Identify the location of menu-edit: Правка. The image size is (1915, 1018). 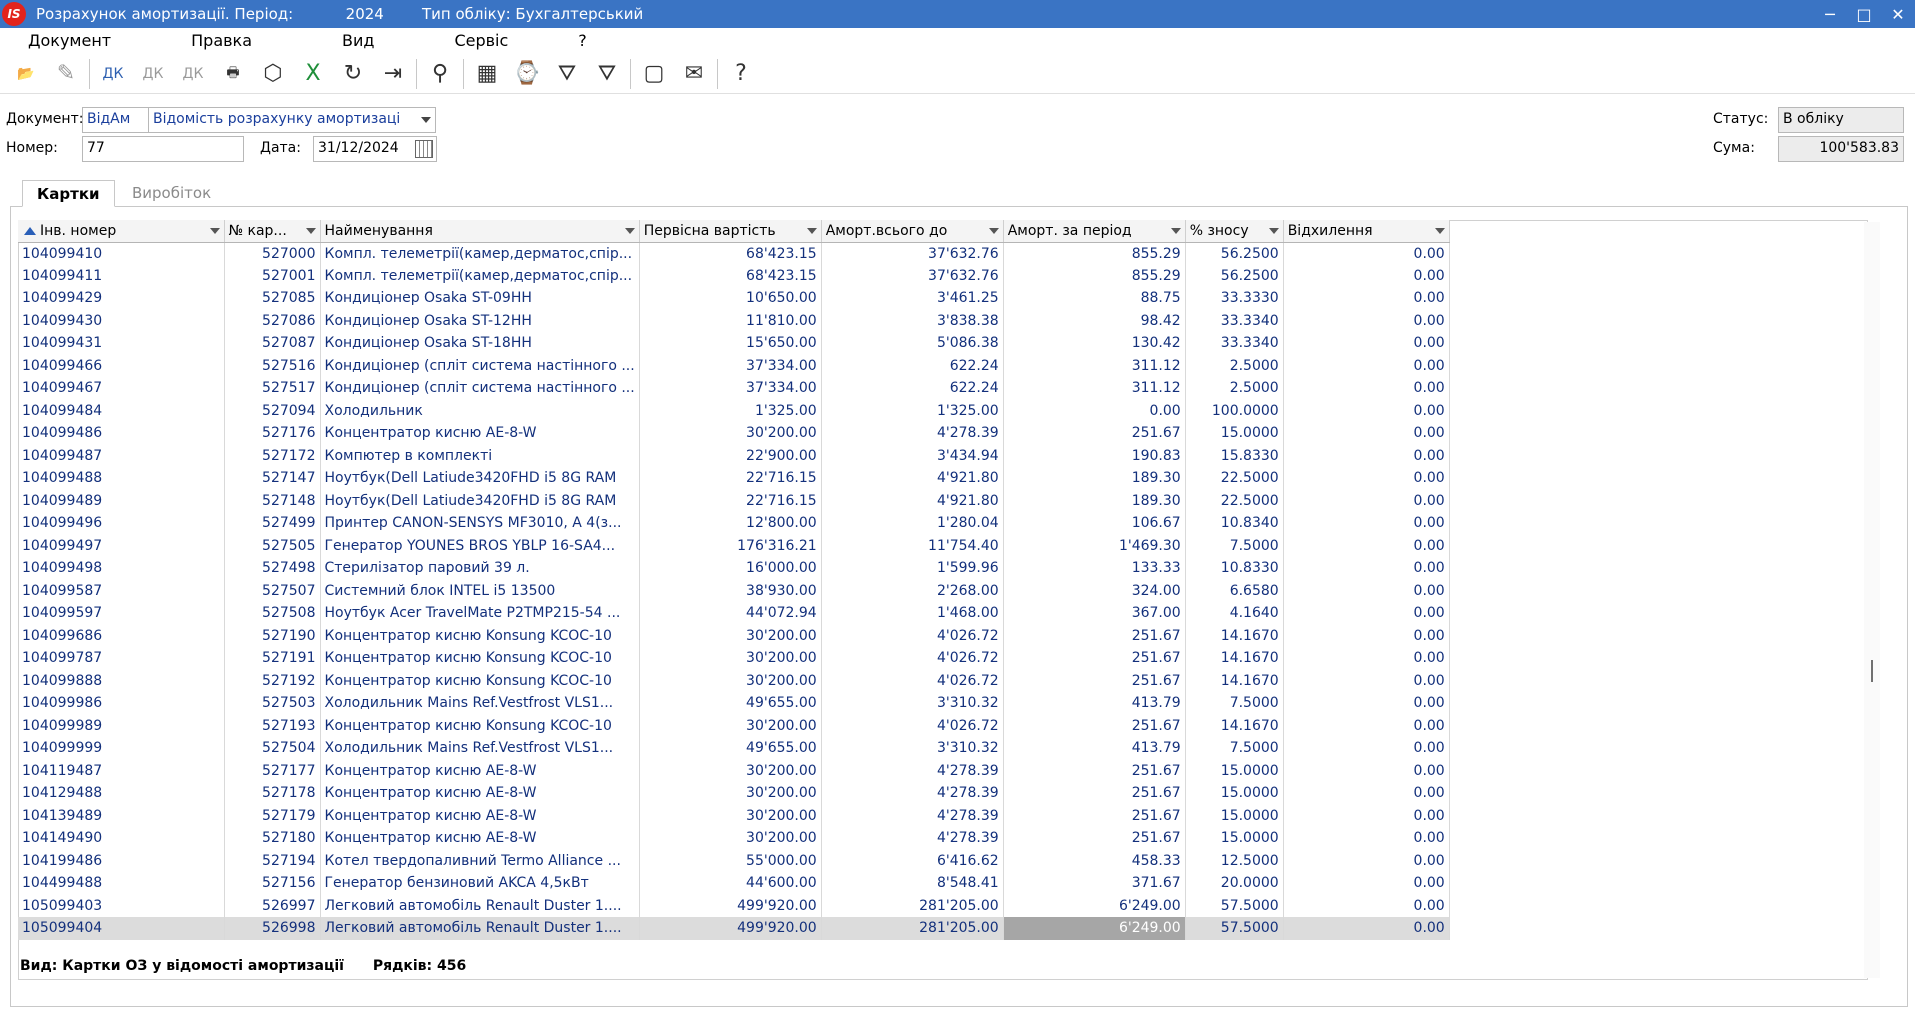
(221, 40).